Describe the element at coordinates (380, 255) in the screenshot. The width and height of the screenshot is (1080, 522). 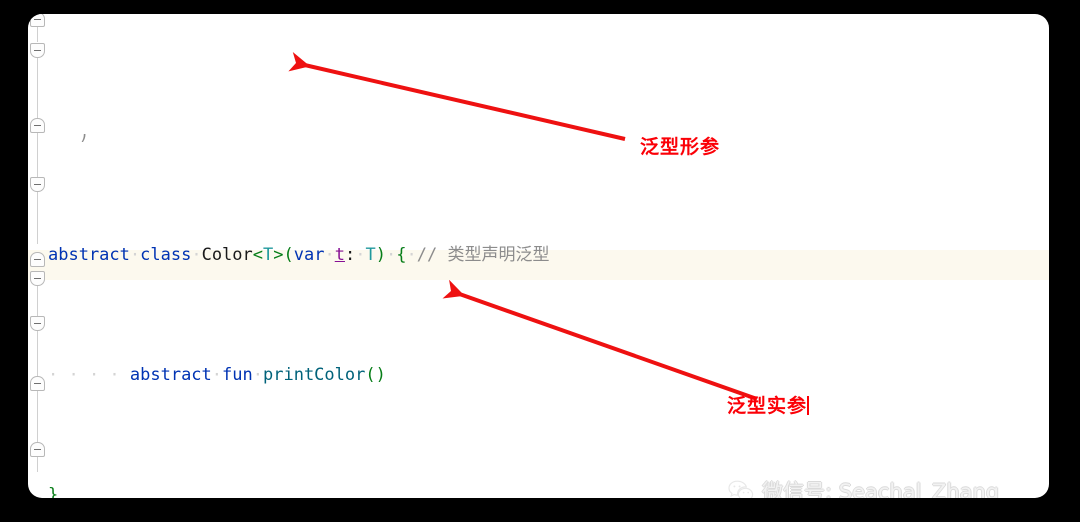
I see `token-paren-close: )` at that location.